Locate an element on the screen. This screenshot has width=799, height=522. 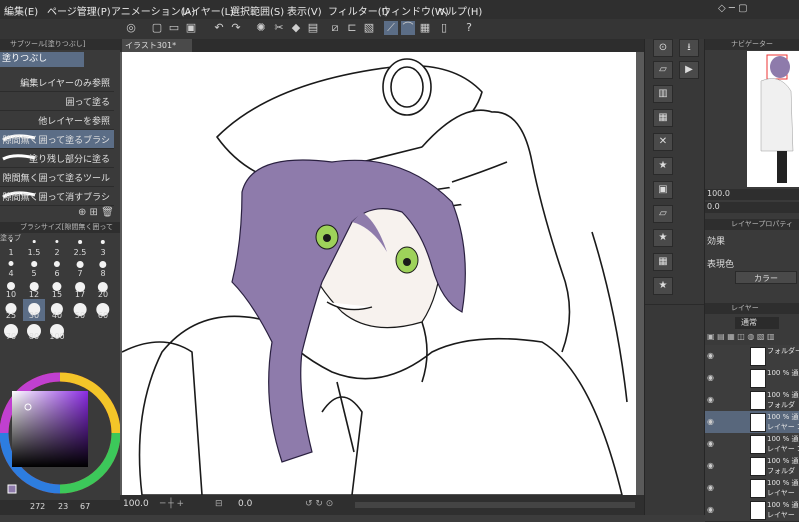
brush-size-option: 2.5 is located at coordinates (80, 247).